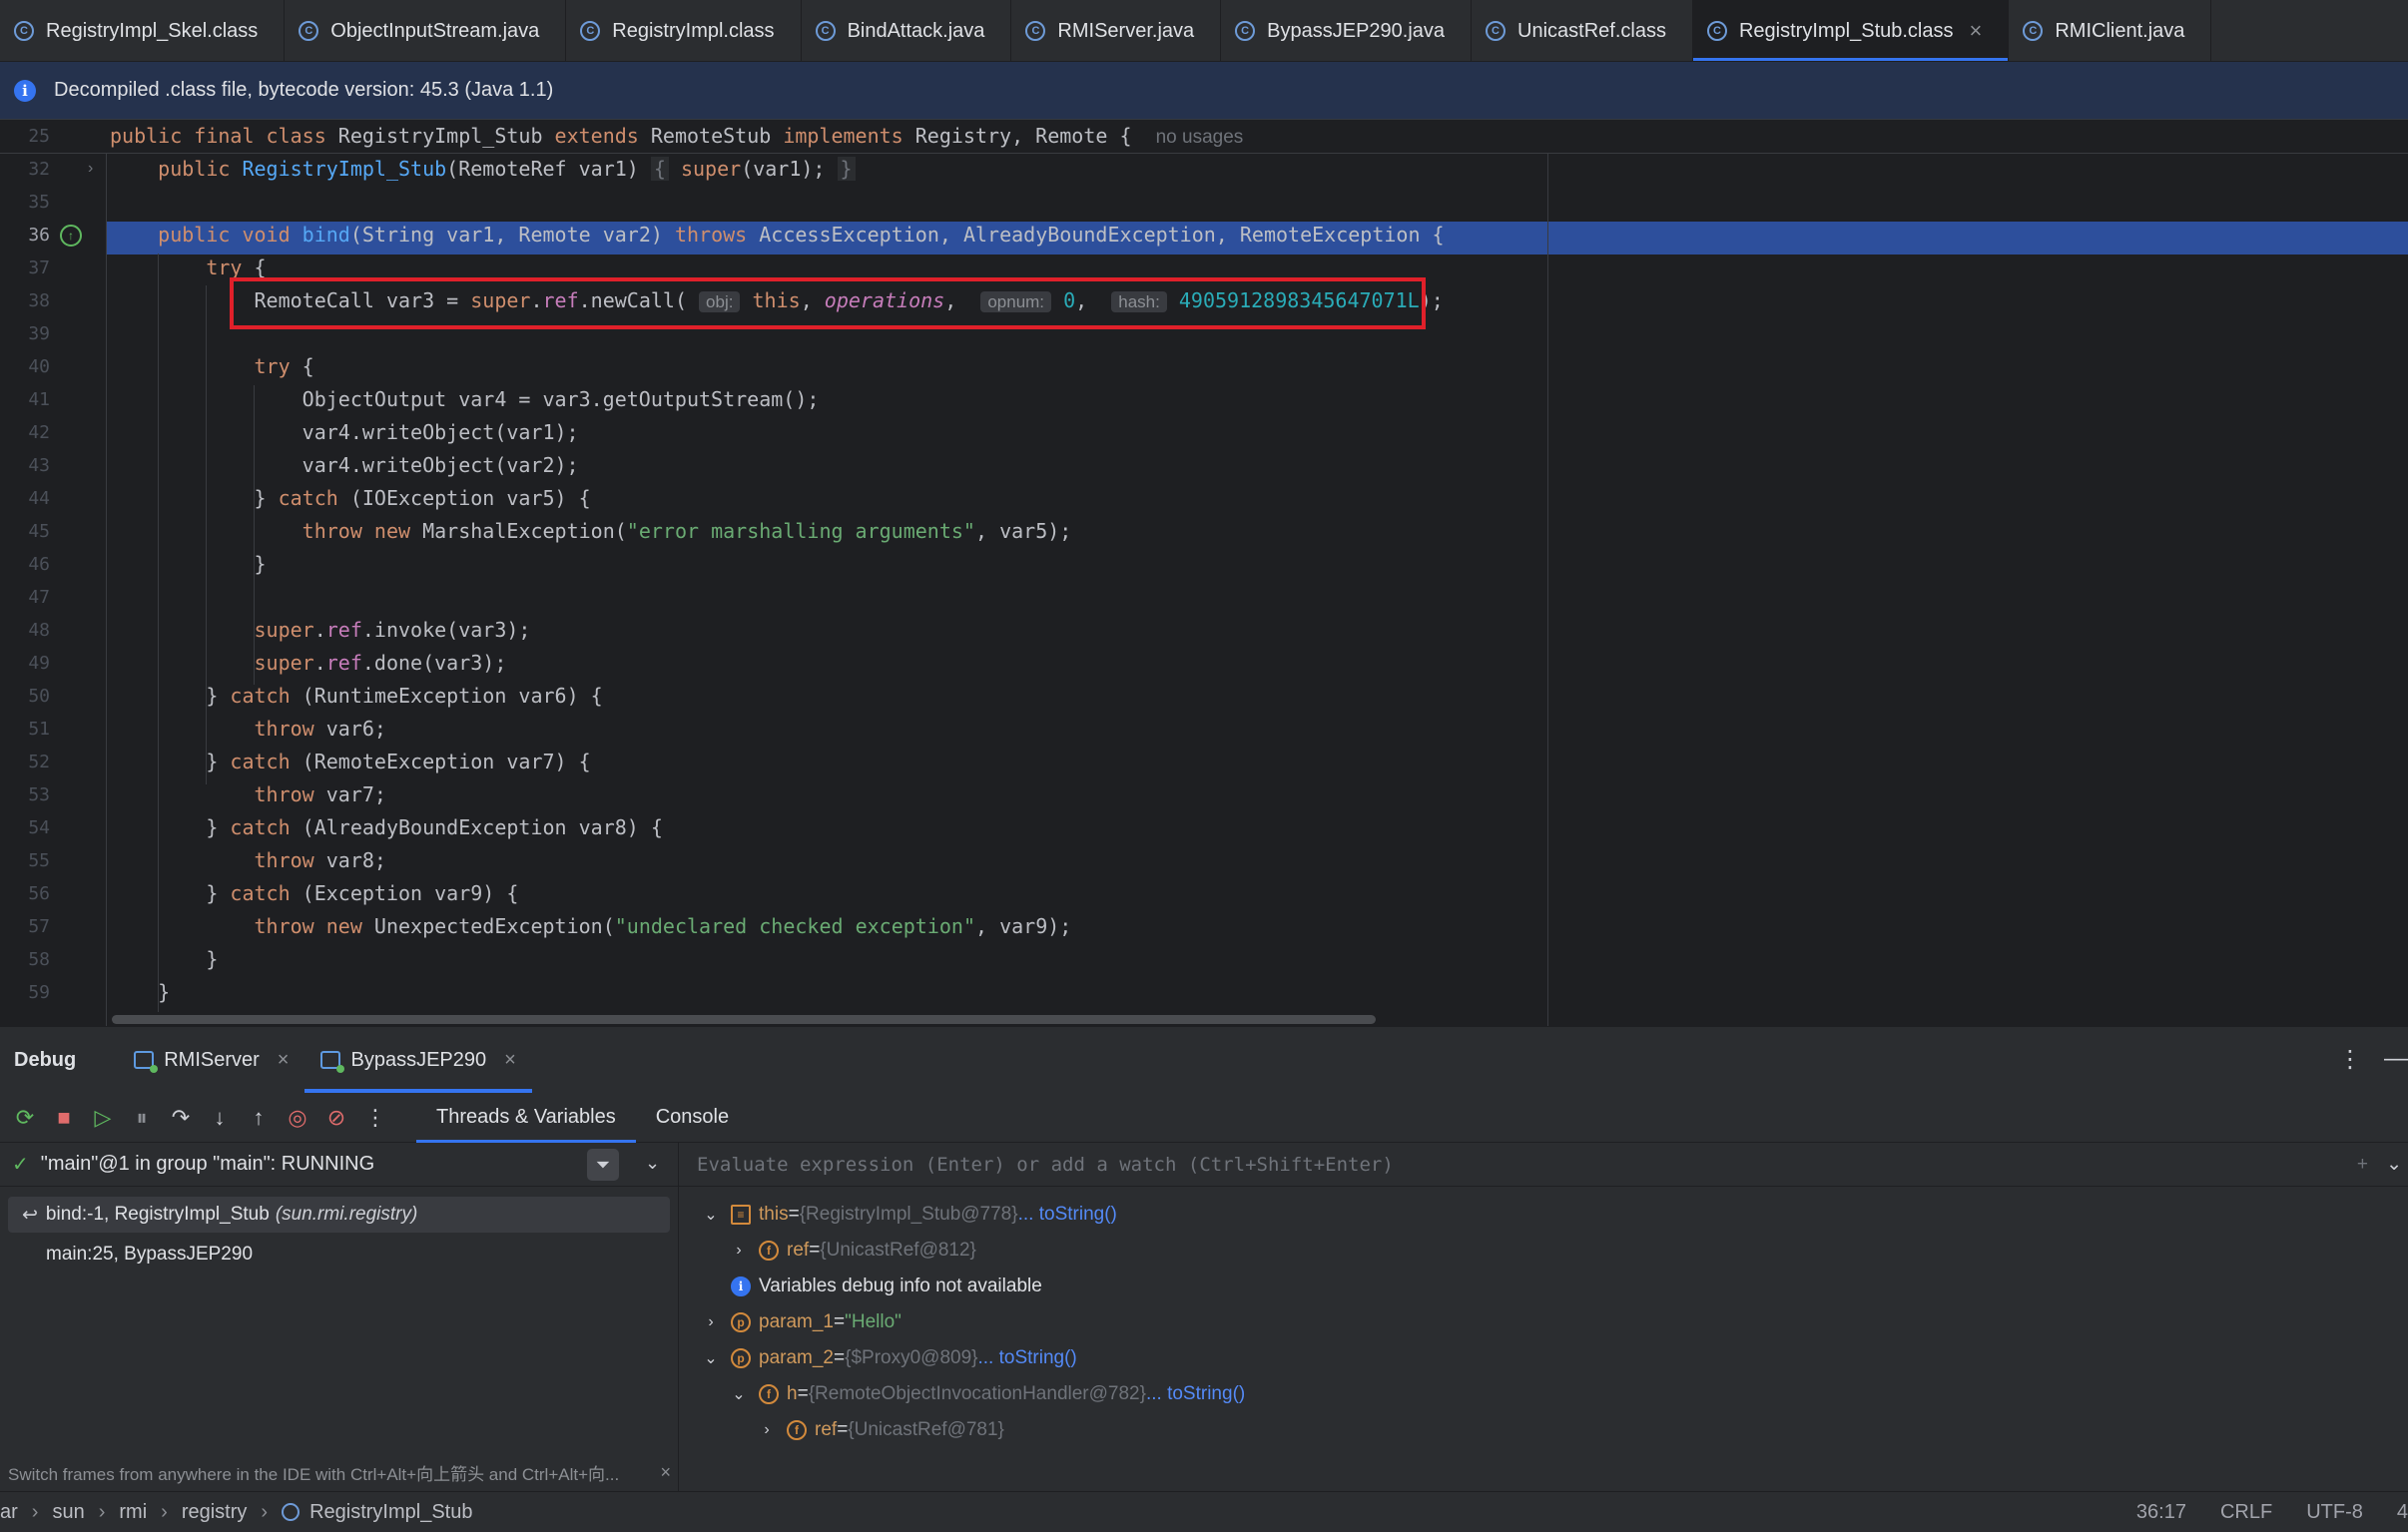  I want to click on debug-session-tab-rmiserver: RMIServer ×, so click(211, 1060).